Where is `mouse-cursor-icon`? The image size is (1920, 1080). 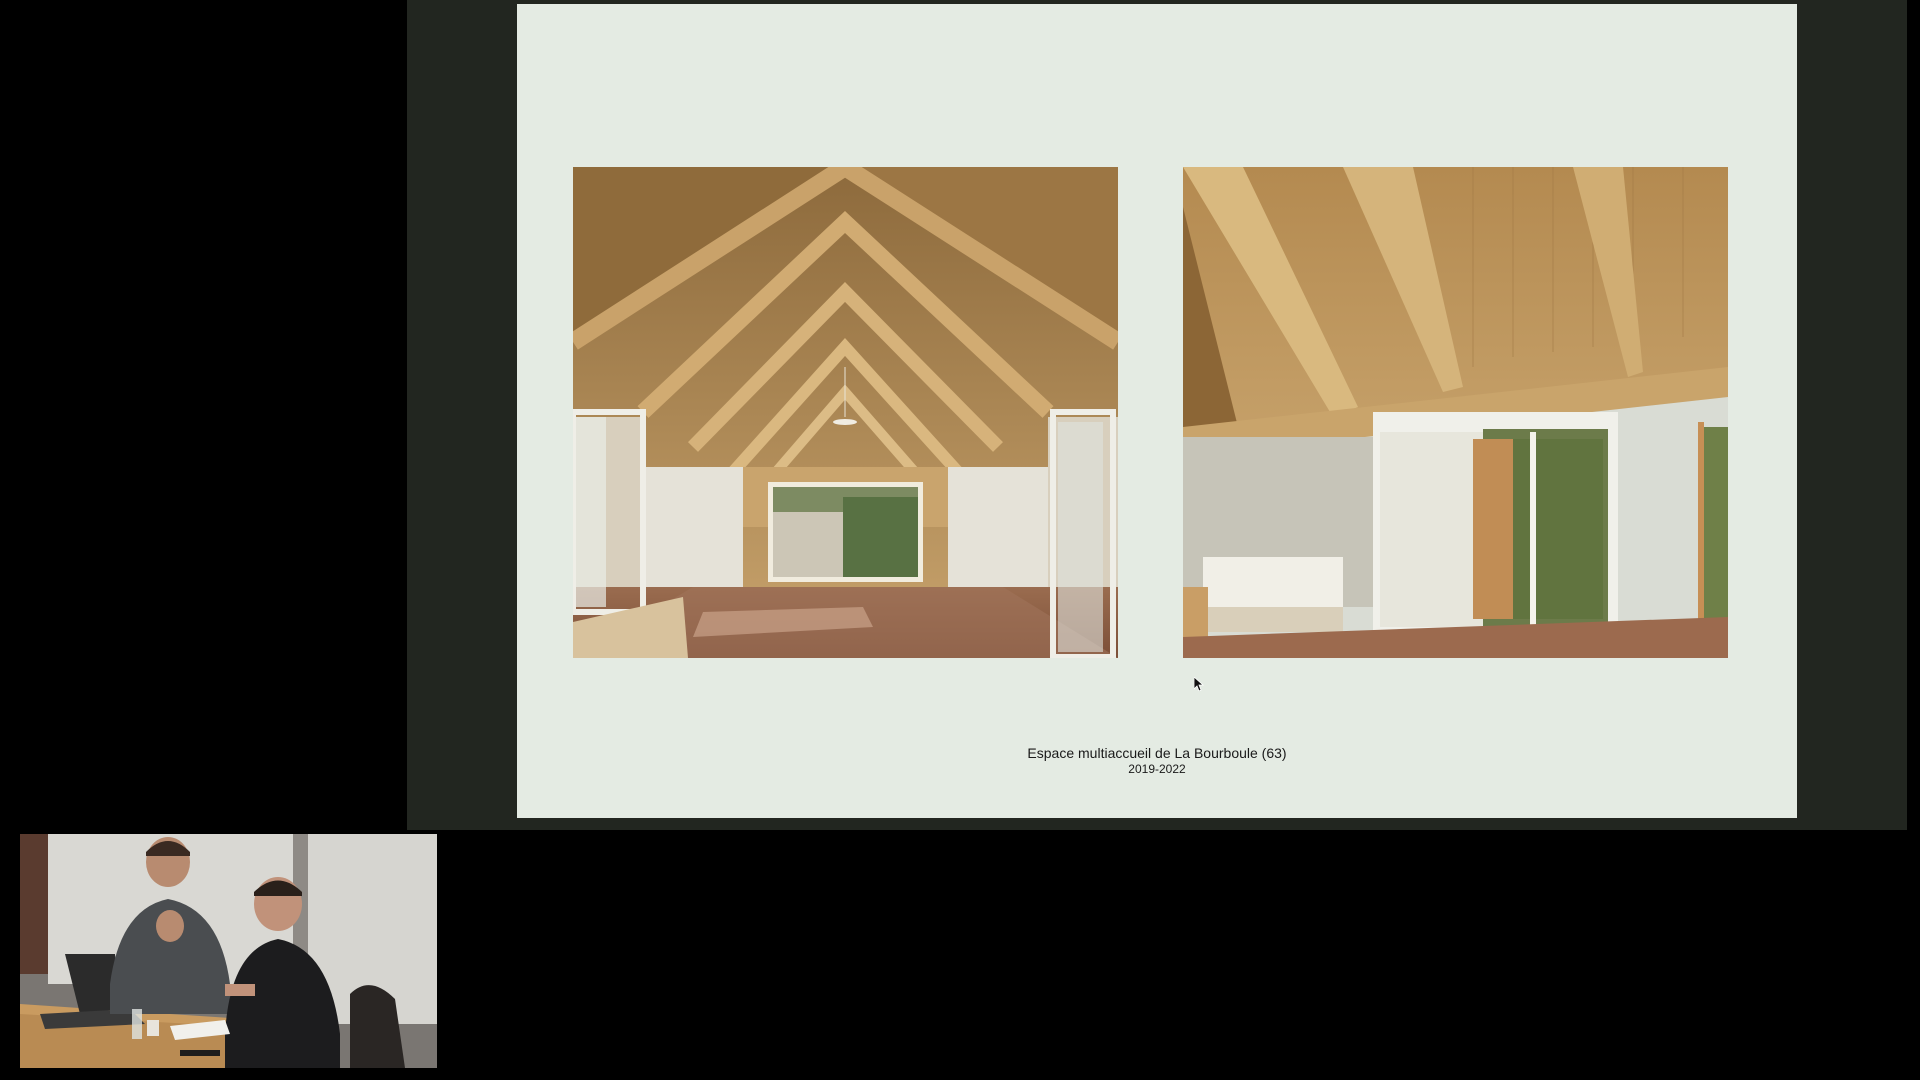
mouse-cursor-icon is located at coordinates (1199, 684).